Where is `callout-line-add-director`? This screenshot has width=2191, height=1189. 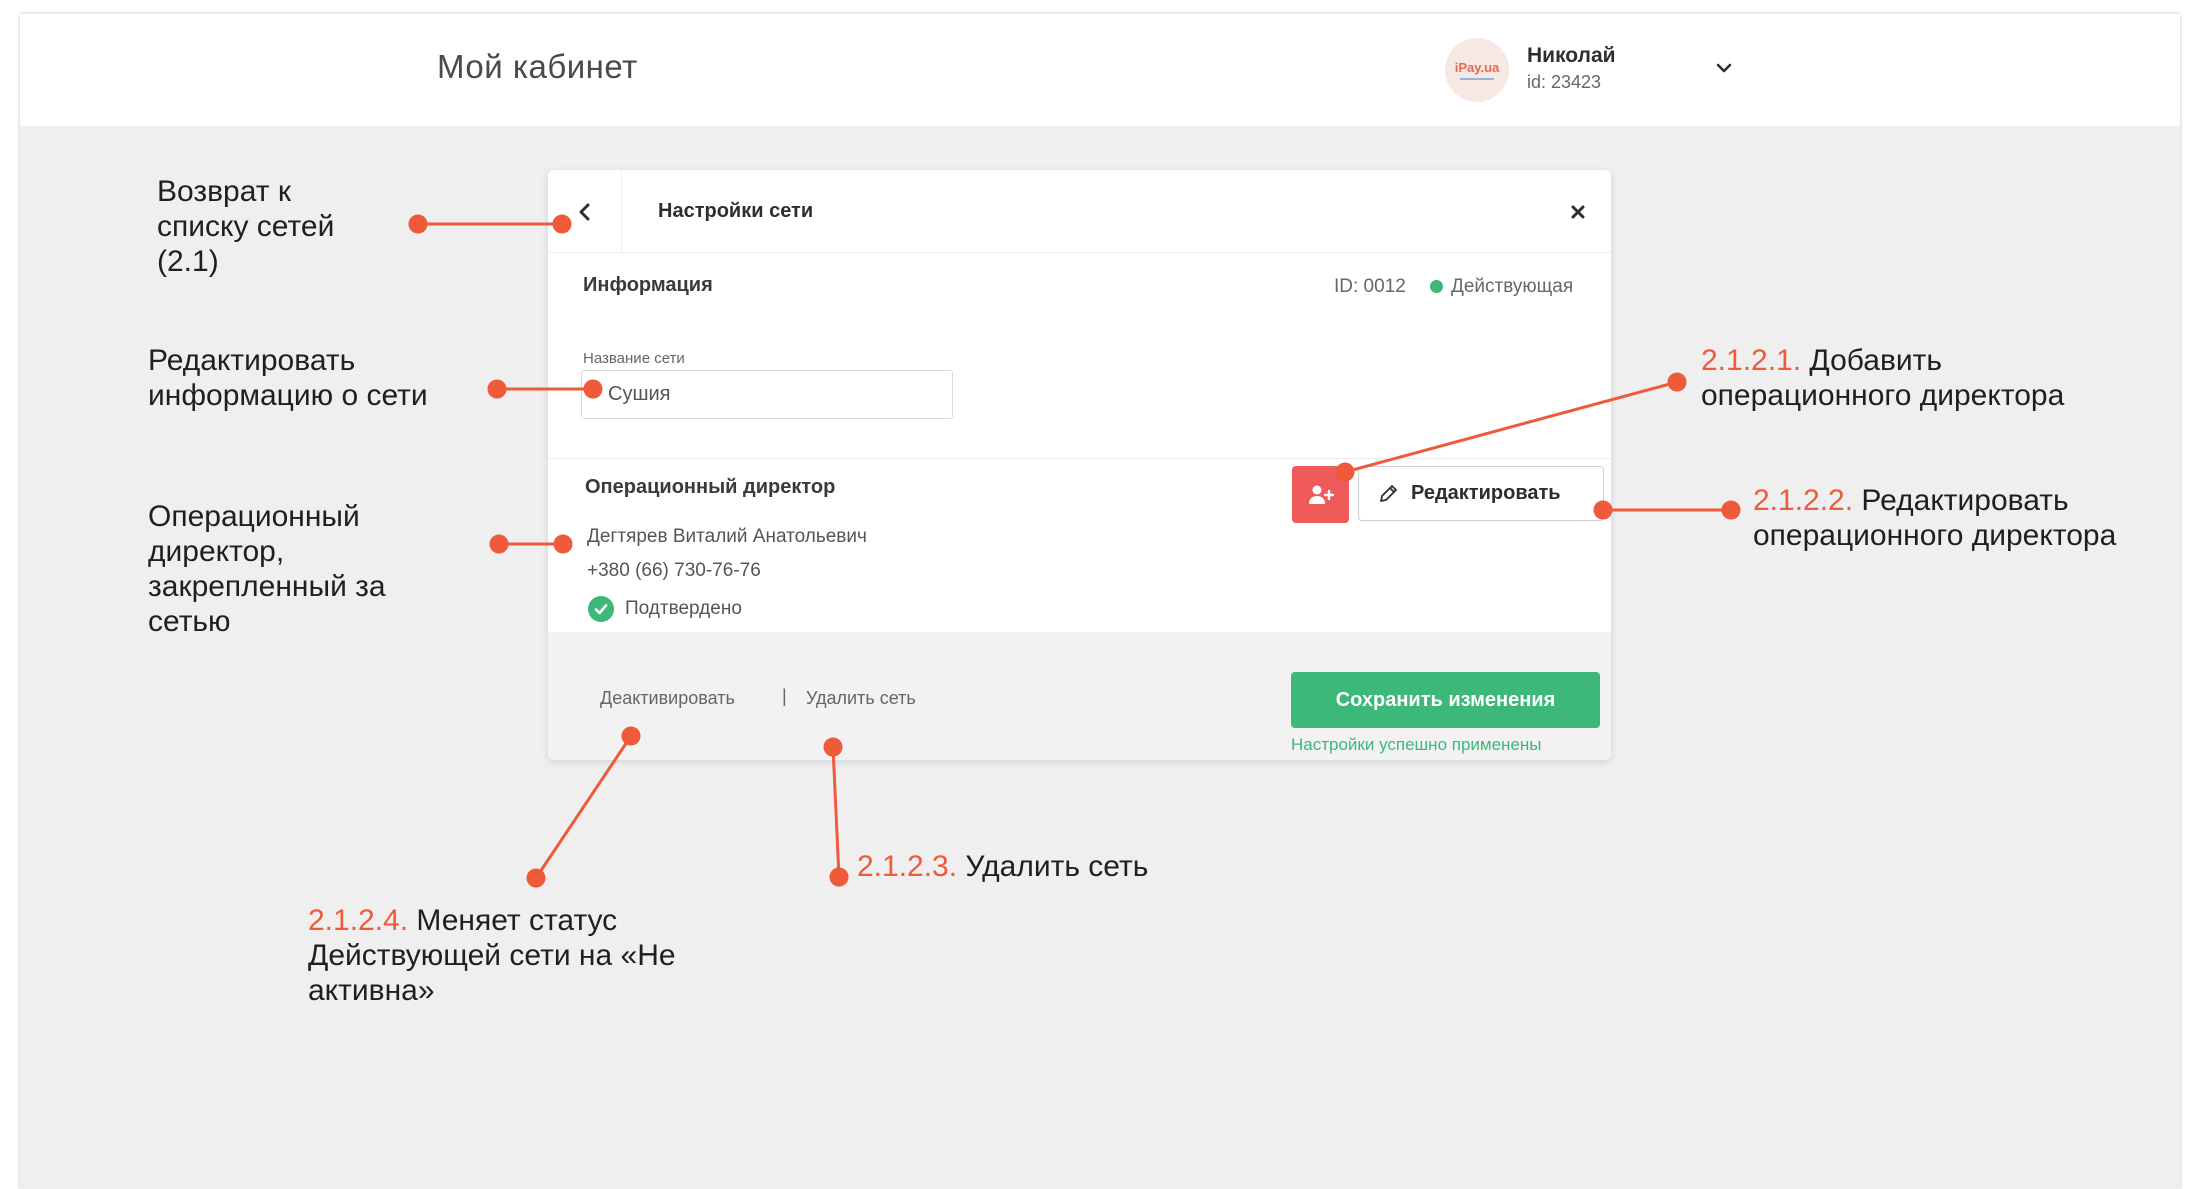 callout-line-add-director is located at coordinates (1511, 427).